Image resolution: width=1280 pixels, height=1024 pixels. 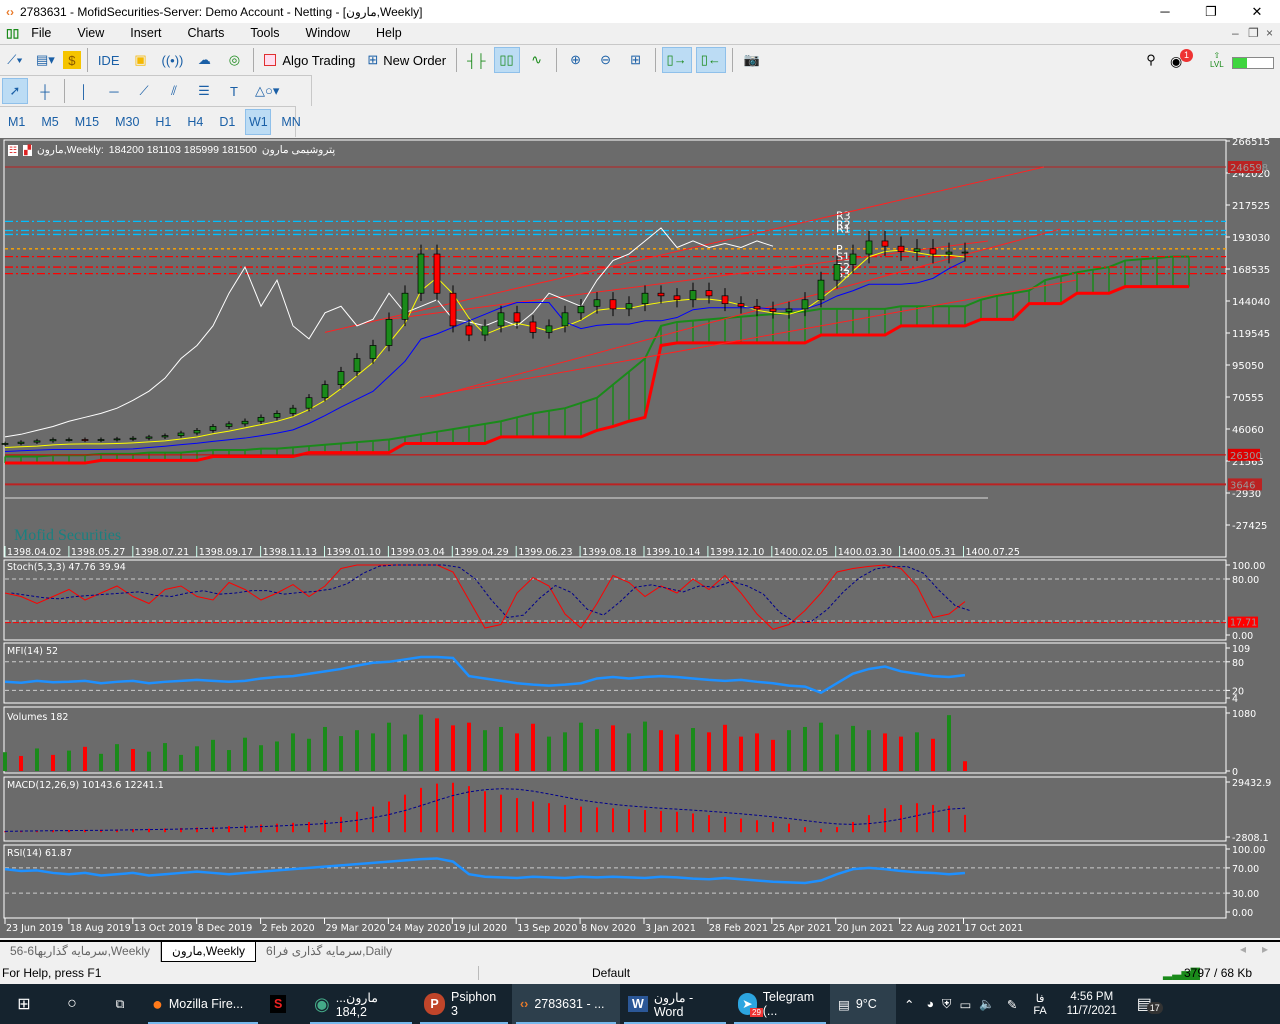 What do you see at coordinates (361, 1004) in the screenshot?
I see `taskbar-chrome: ◉ ...مارون 184,2` at bounding box center [361, 1004].